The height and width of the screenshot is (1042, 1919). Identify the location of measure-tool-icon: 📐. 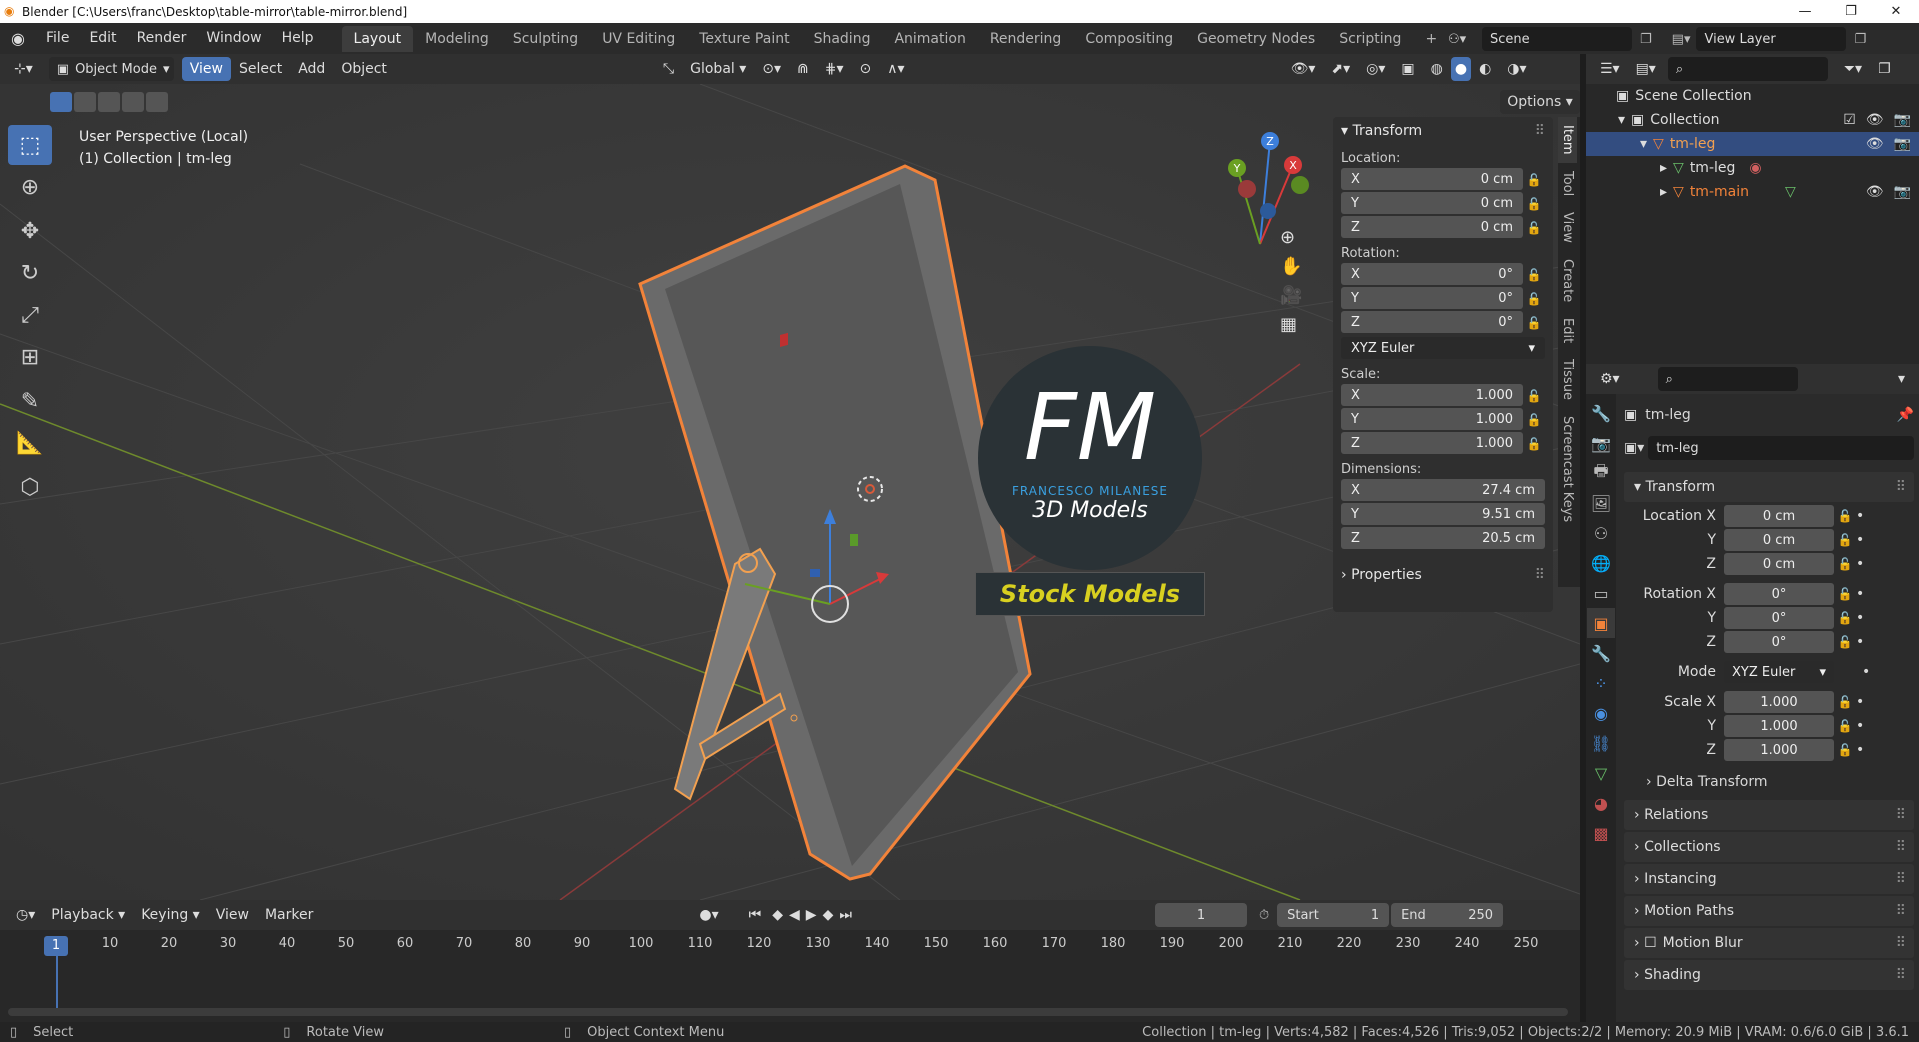
(30, 443).